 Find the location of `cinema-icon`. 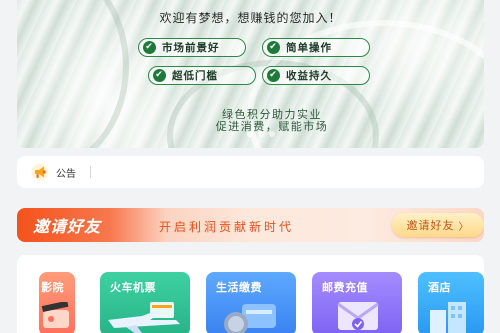

cinema-icon is located at coordinates (58, 316).